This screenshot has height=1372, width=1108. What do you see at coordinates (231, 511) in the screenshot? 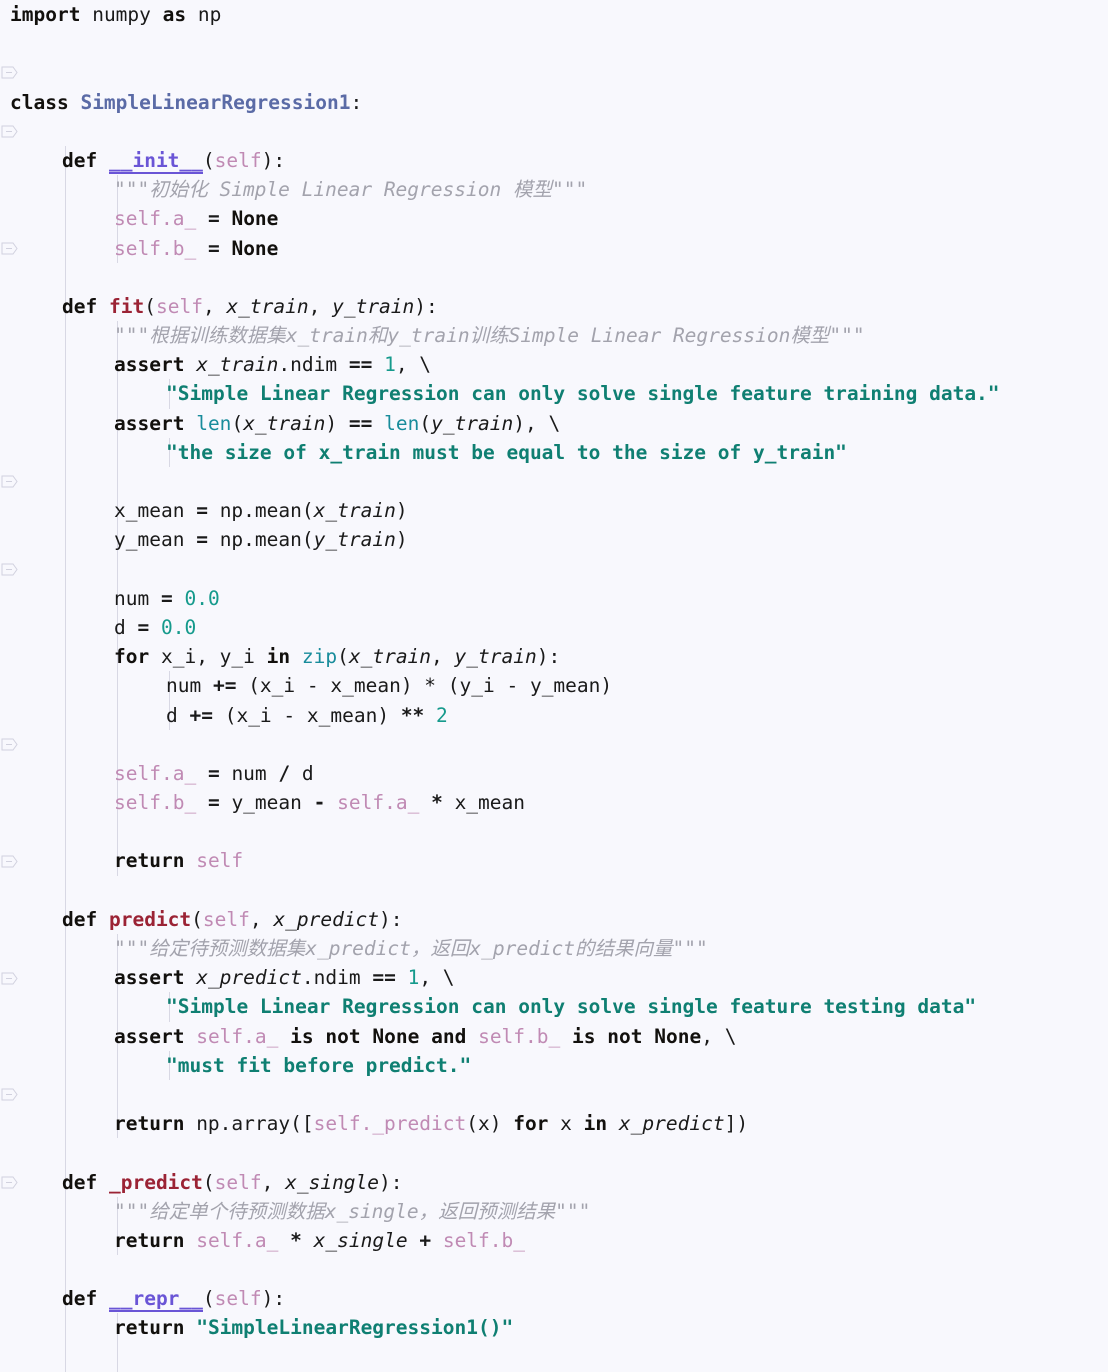
I see `token-plain: np` at bounding box center [231, 511].